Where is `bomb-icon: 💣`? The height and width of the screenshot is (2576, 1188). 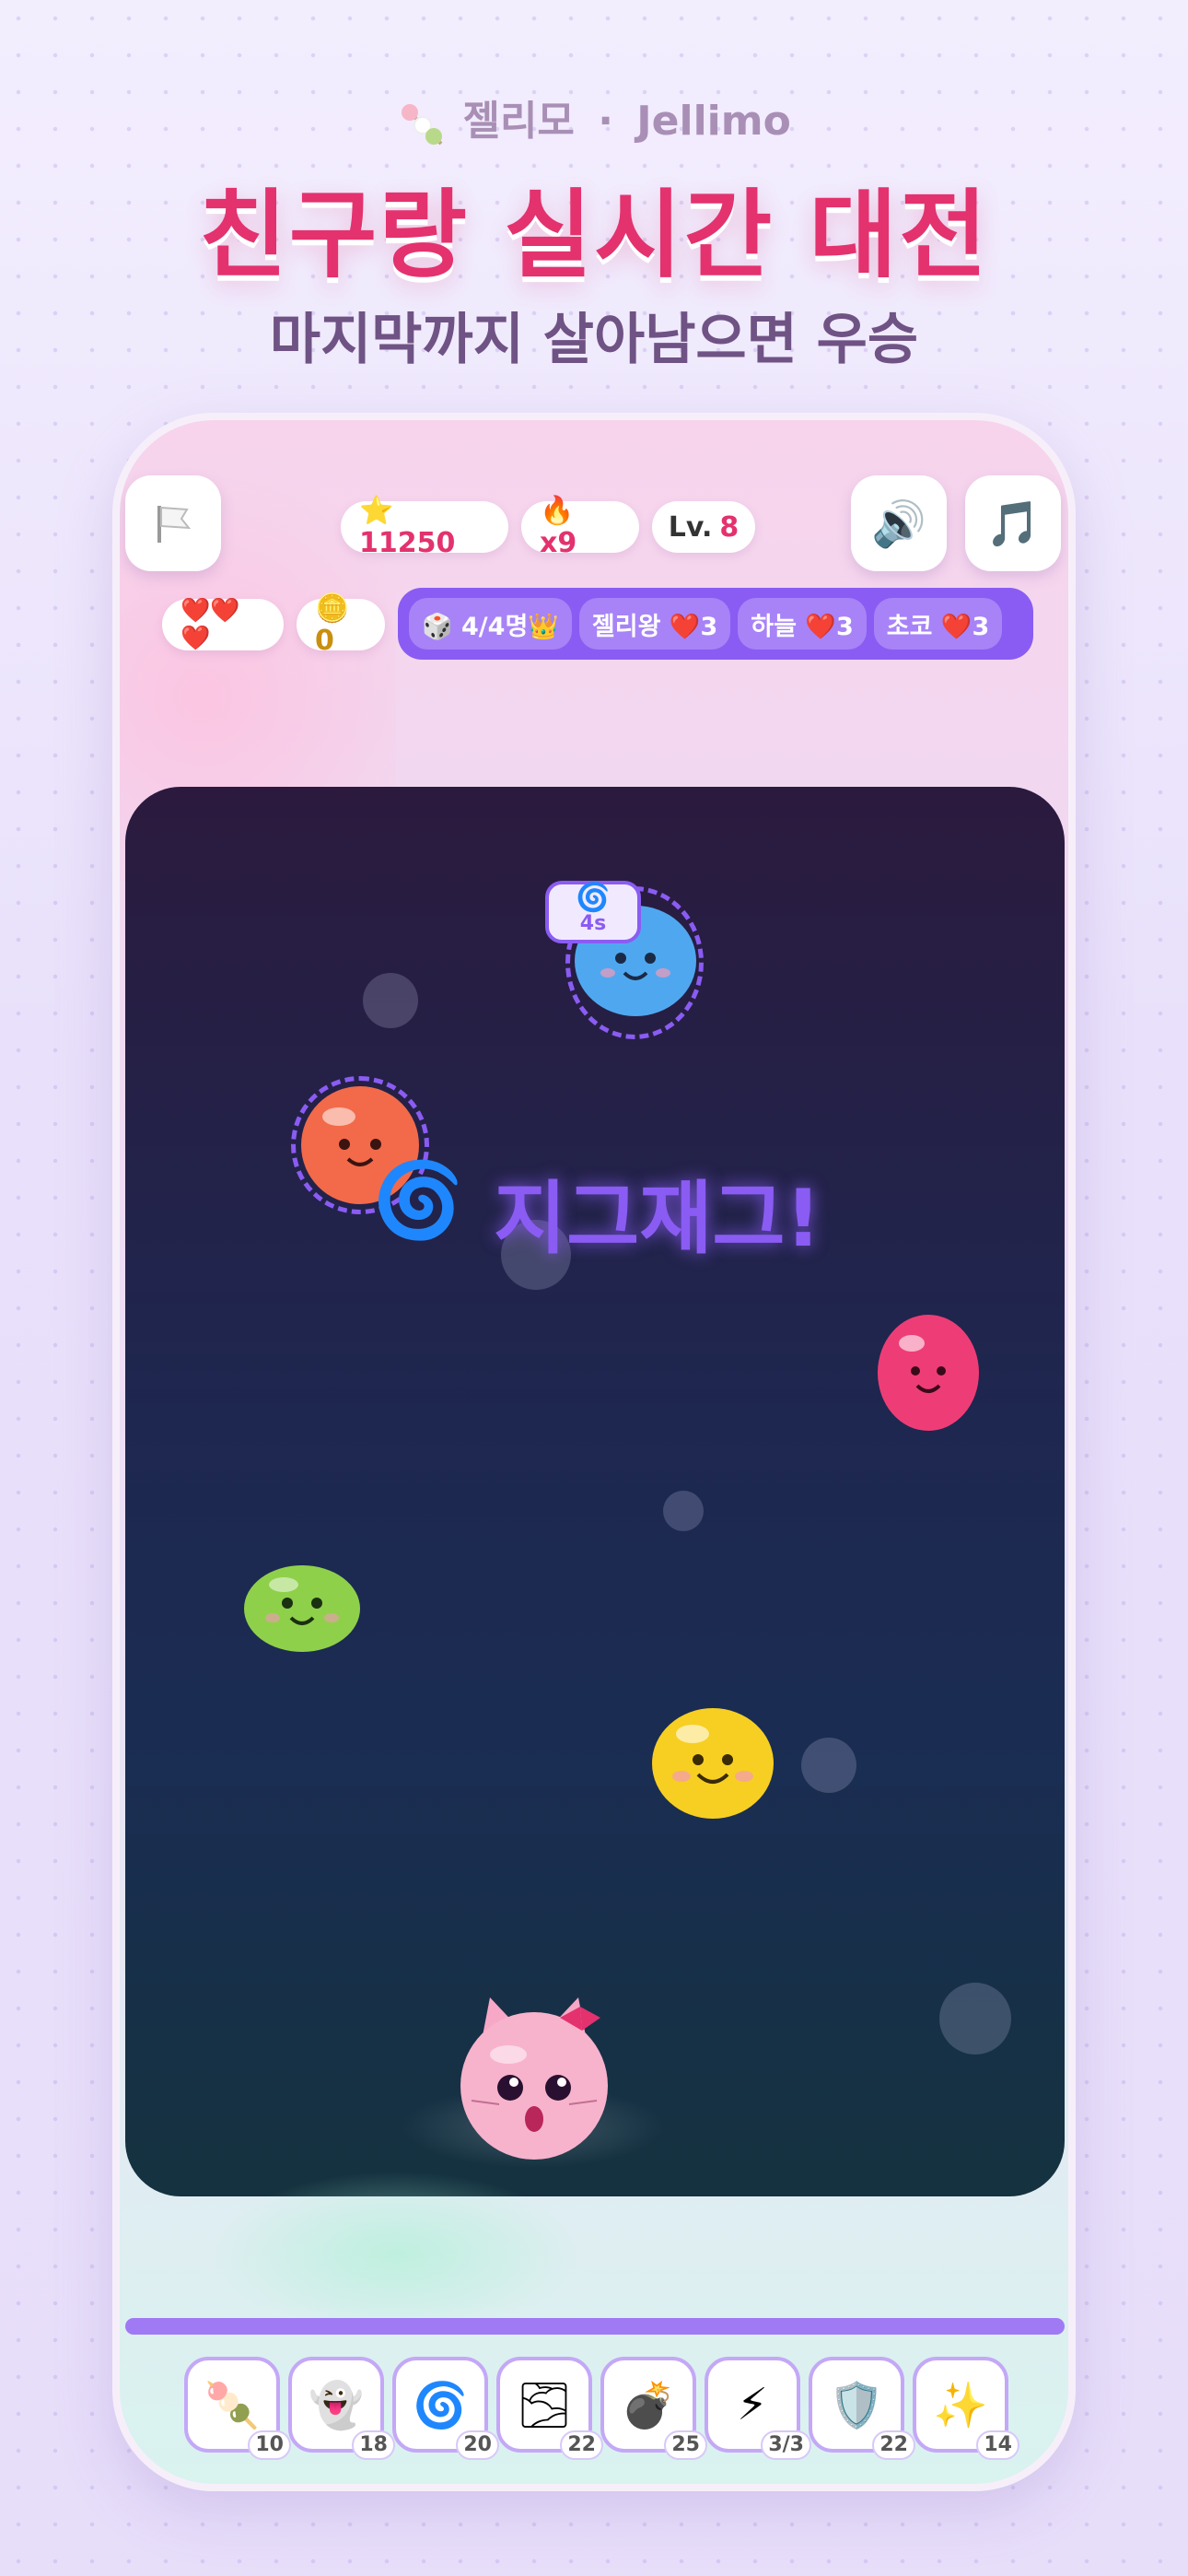
bomb-icon: 💣 is located at coordinates (648, 2405).